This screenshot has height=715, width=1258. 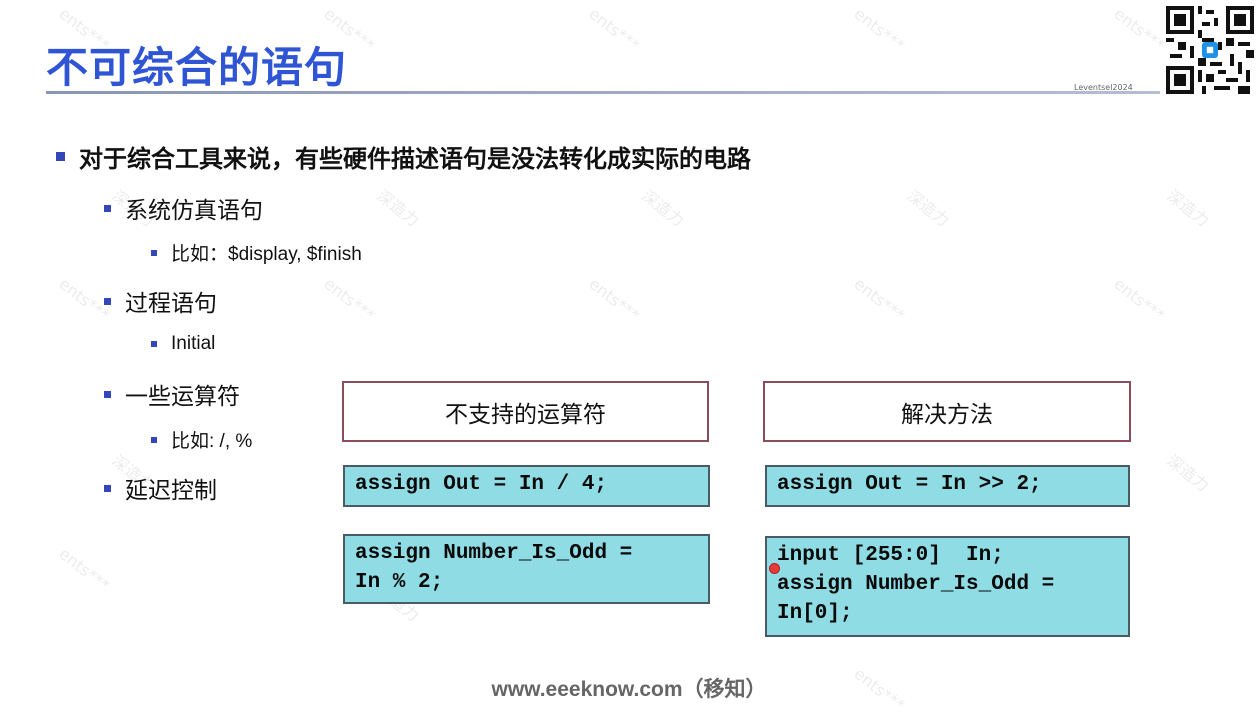 What do you see at coordinates (947, 486) in the screenshot?
I see `solution-code-shift: assign Out = In >> 2;` at bounding box center [947, 486].